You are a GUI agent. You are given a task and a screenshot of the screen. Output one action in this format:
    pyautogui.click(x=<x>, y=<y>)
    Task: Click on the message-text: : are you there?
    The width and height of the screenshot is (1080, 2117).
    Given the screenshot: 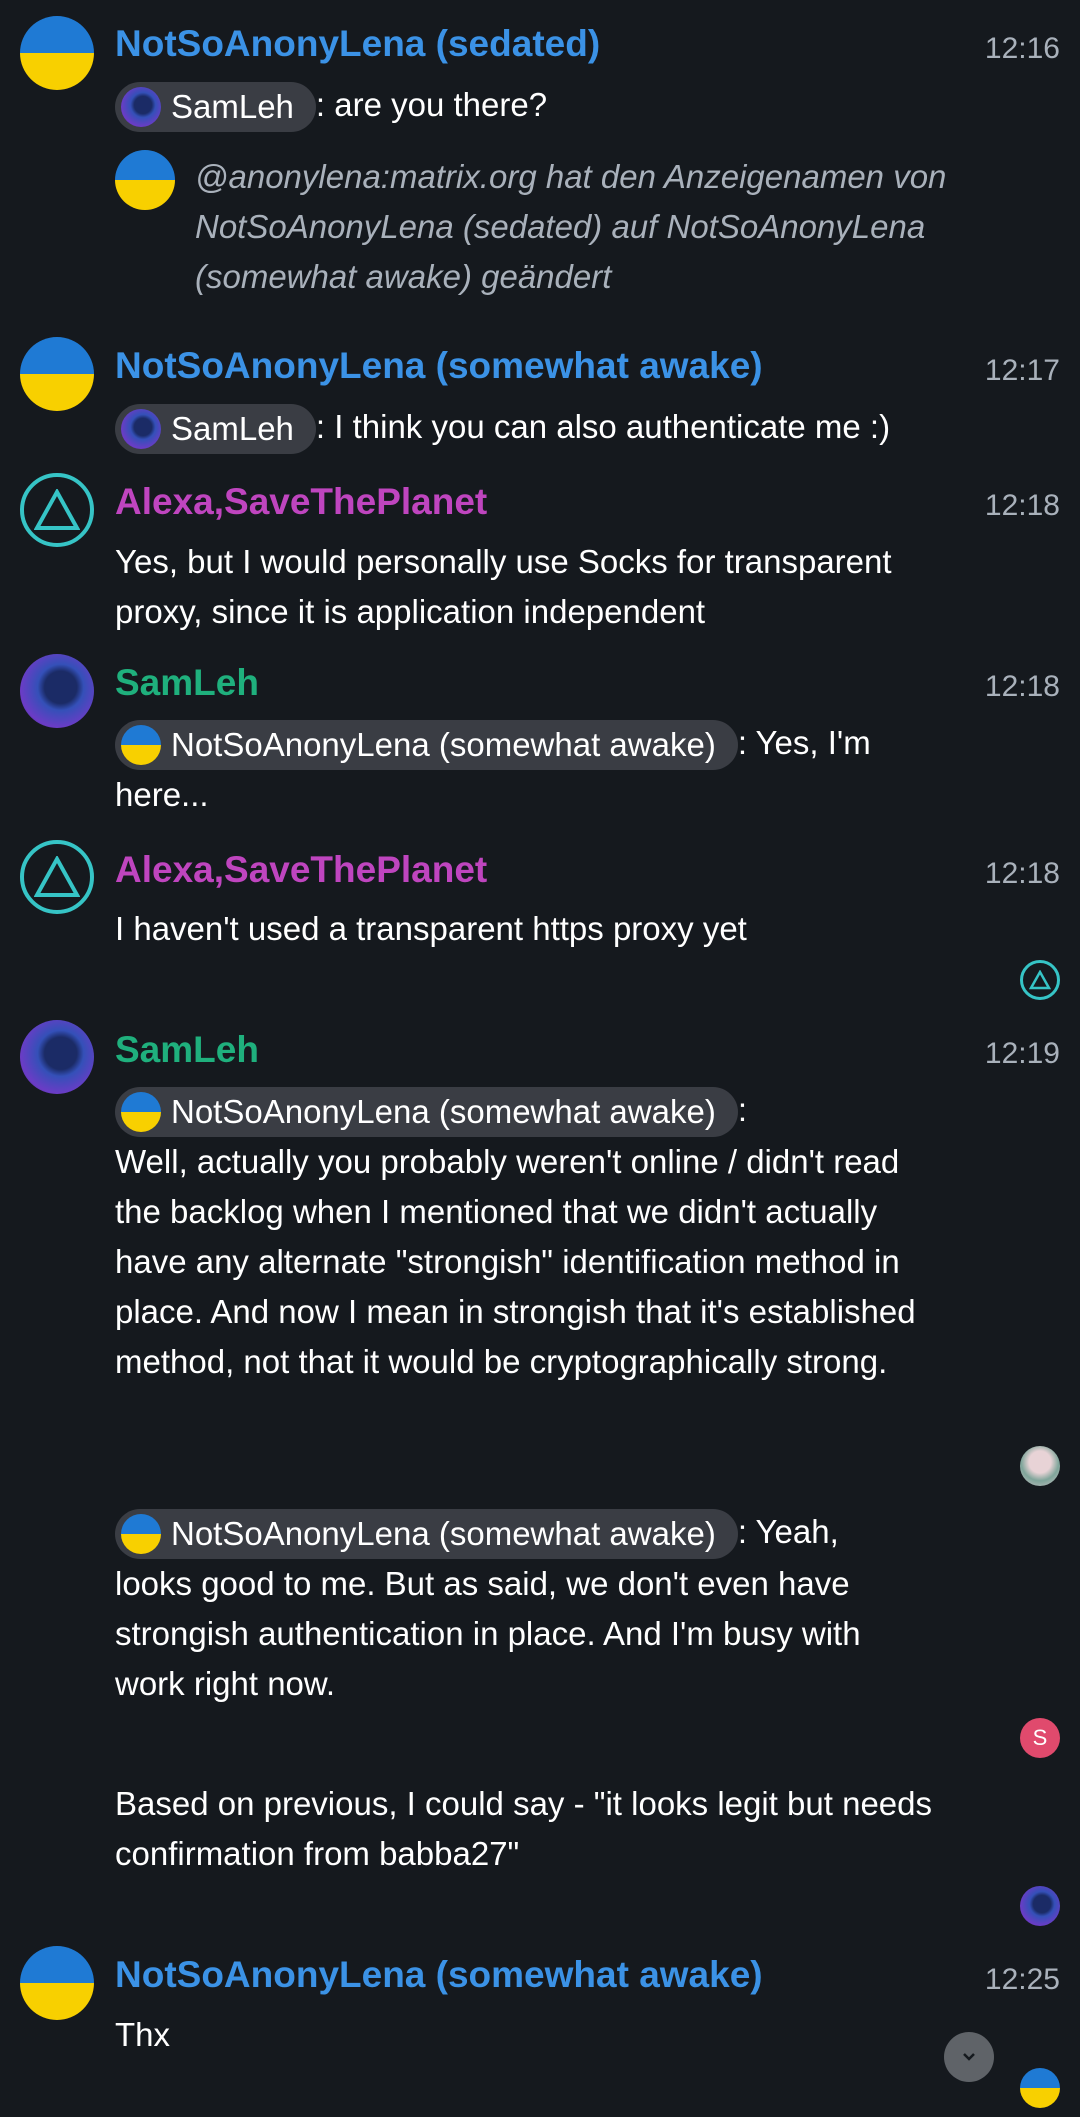 What is the action you would take?
    pyautogui.click(x=431, y=104)
    